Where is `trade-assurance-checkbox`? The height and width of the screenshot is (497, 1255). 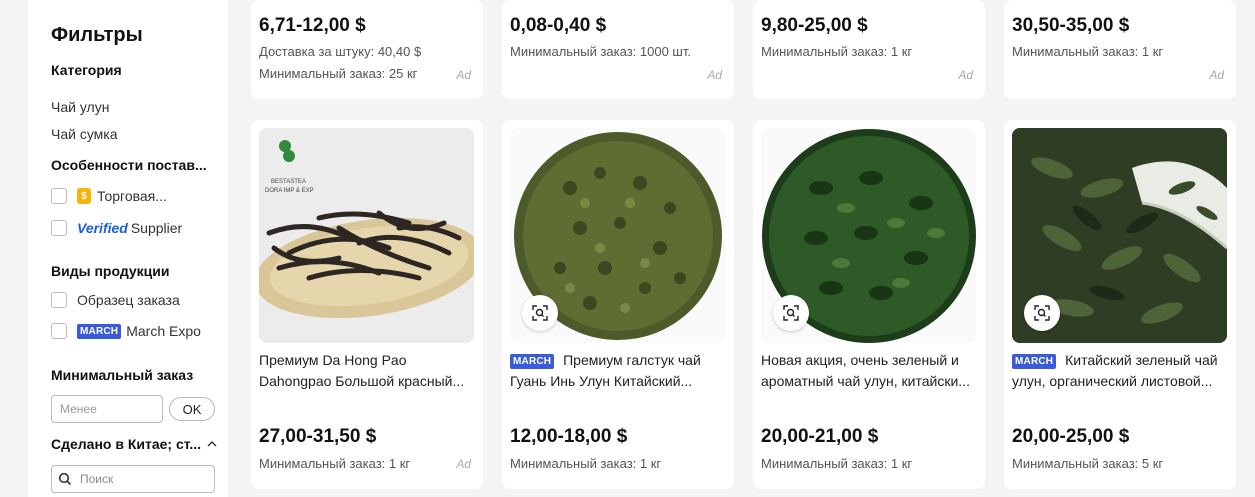
trade-assurance-checkbox is located at coordinates (59, 196).